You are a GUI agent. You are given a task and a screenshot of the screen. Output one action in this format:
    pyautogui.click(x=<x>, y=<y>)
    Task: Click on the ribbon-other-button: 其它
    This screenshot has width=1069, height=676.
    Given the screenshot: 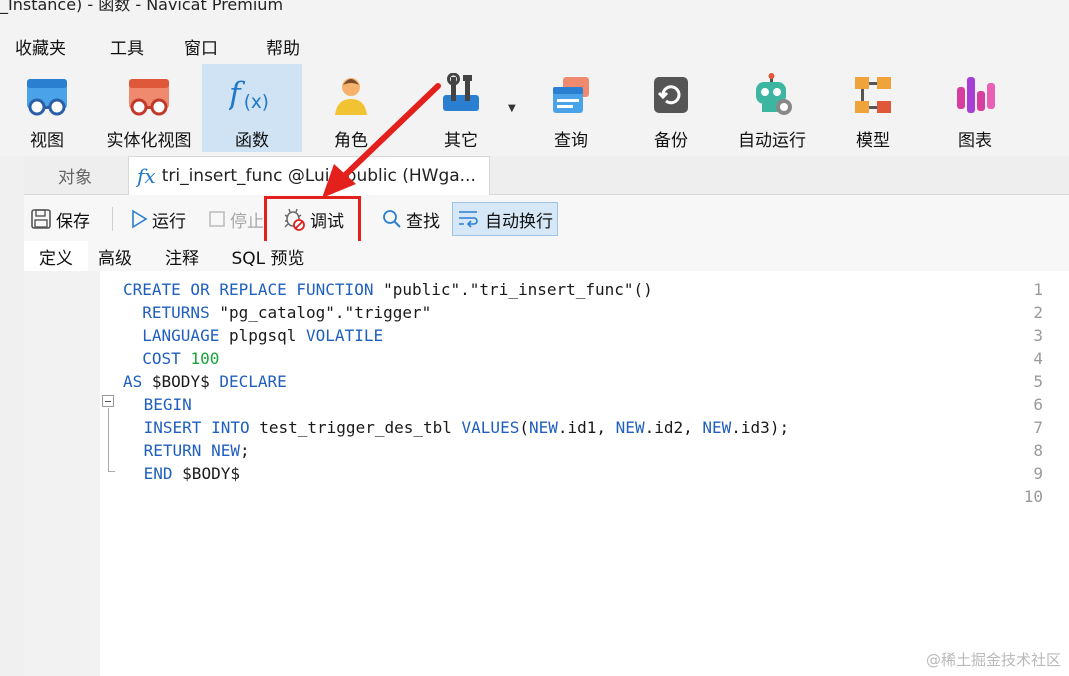 What is the action you would take?
    pyautogui.click(x=461, y=108)
    